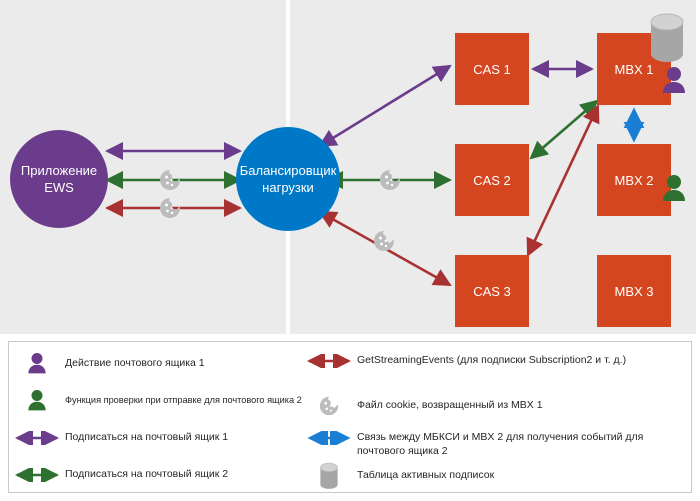 The image size is (700, 501). I want to click on legend-item-subscribe-mailbox-2: Подписаться на почтовый ящик 2, so click(174, 475).